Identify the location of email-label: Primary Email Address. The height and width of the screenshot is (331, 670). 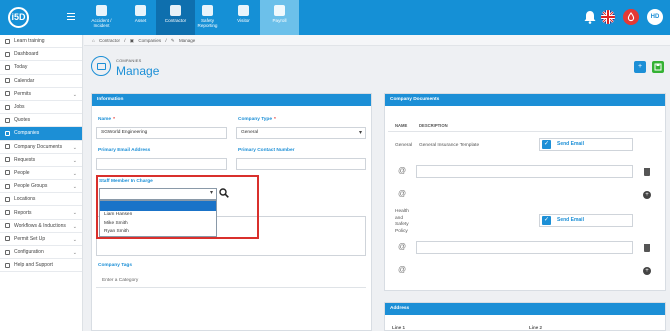
(124, 150).